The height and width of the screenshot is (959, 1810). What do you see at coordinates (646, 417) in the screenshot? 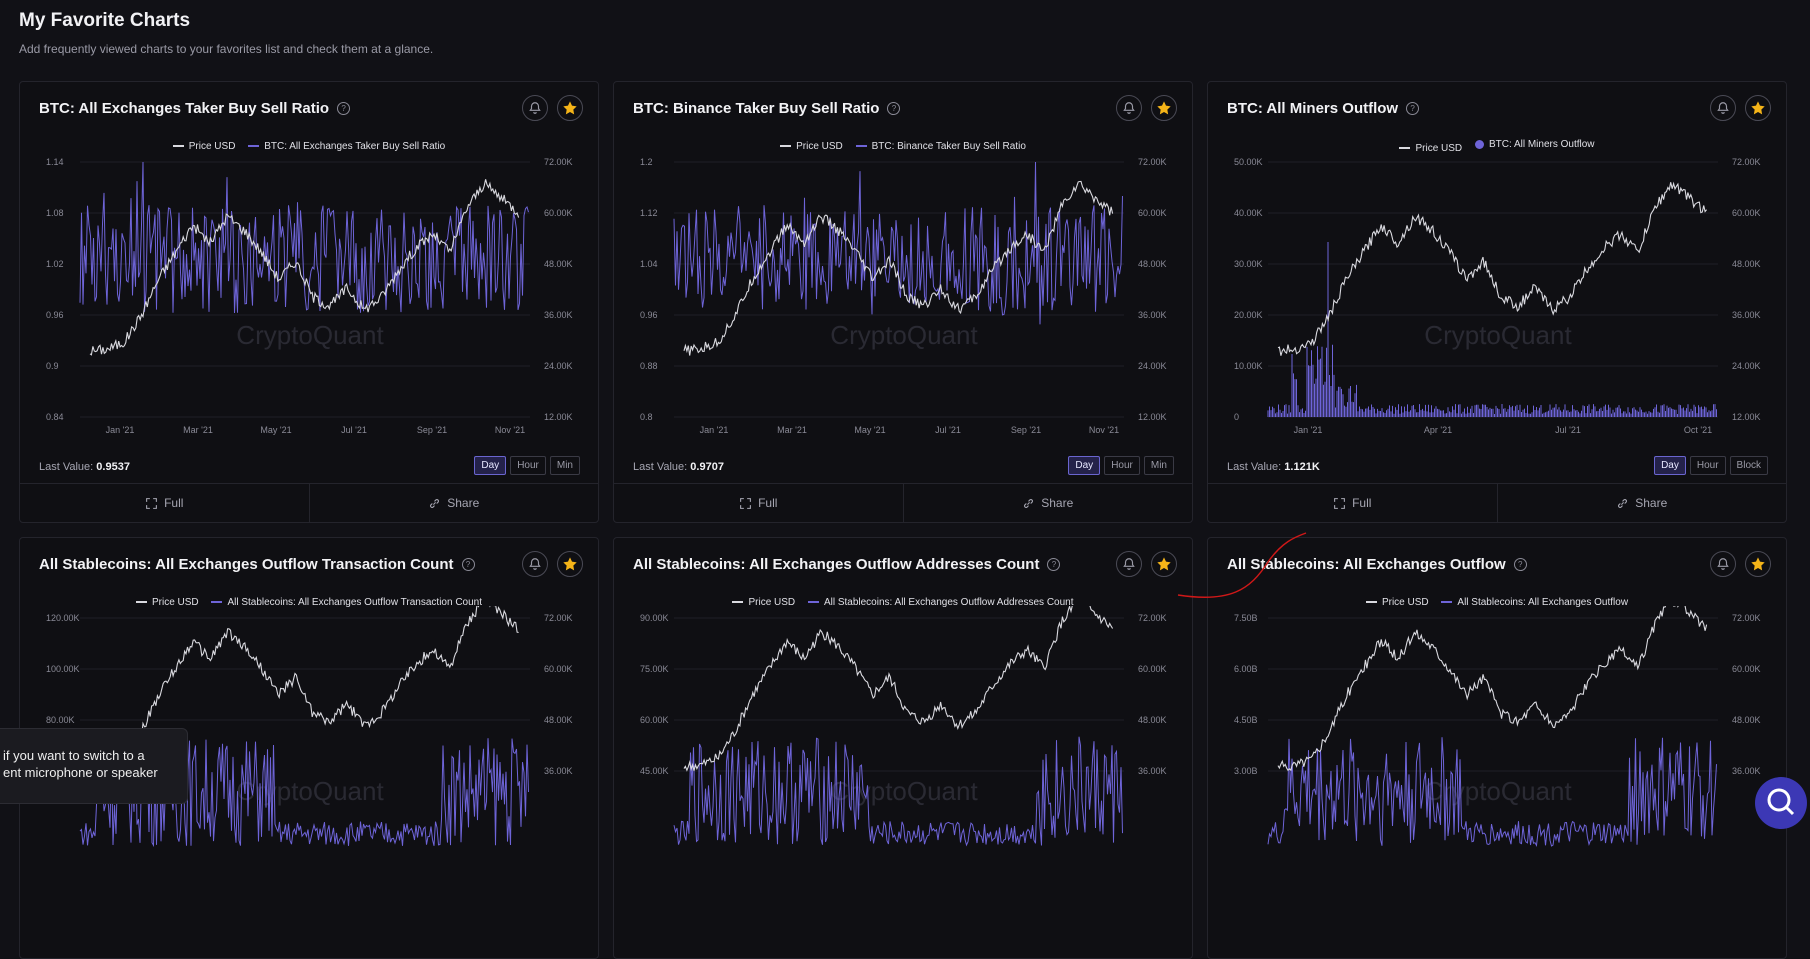
I see `left-tick-label: 0.8` at bounding box center [646, 417].